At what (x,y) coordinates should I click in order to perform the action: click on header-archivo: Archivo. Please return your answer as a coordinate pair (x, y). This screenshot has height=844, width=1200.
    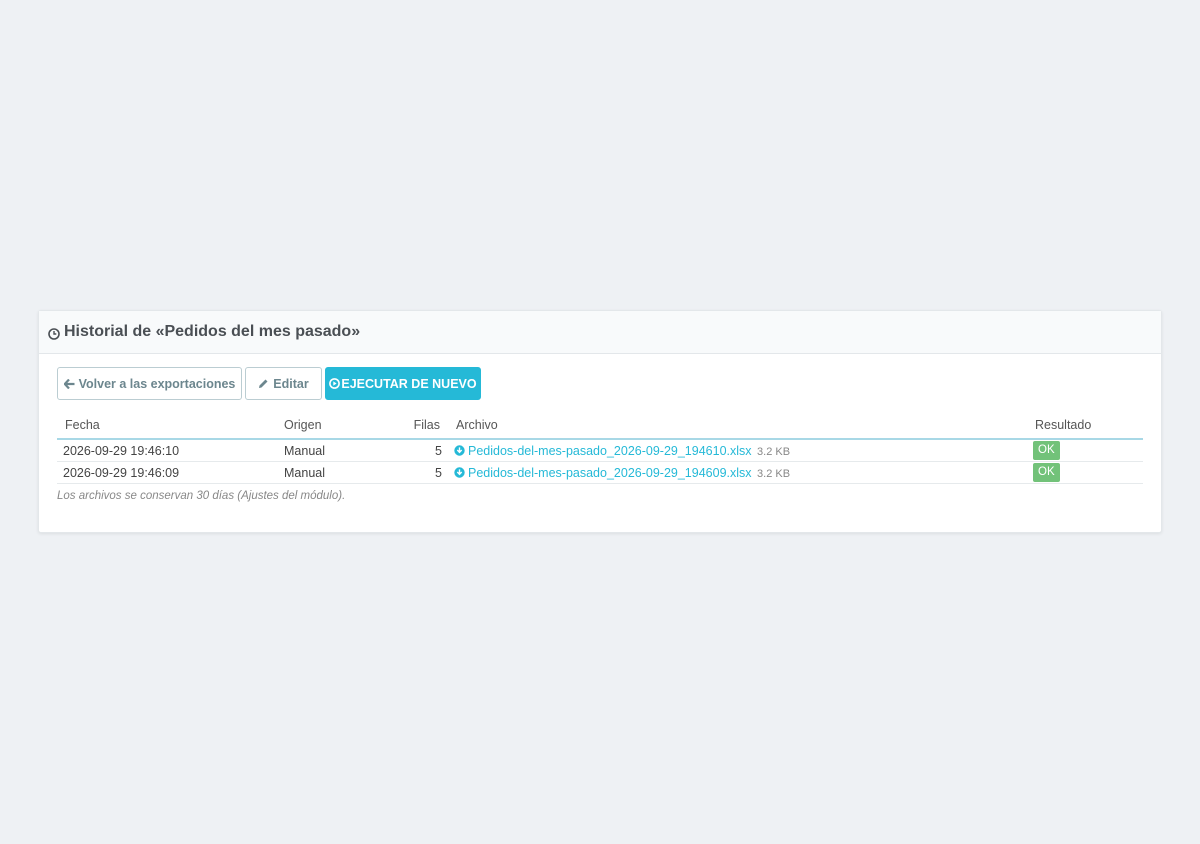
    Looking at the image, I should click on (737, 425).